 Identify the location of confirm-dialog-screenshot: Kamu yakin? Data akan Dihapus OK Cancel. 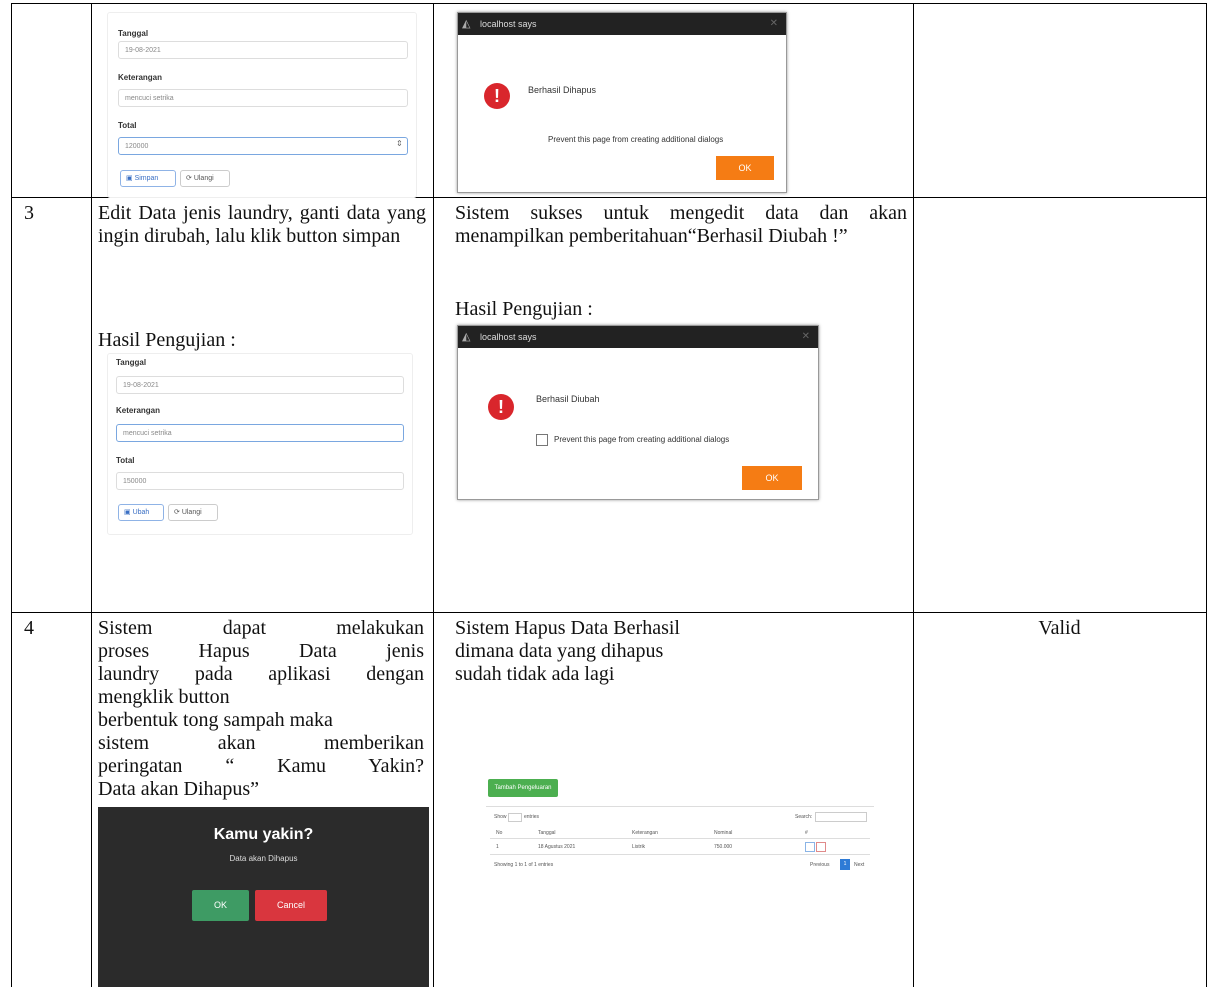
(263, 897).